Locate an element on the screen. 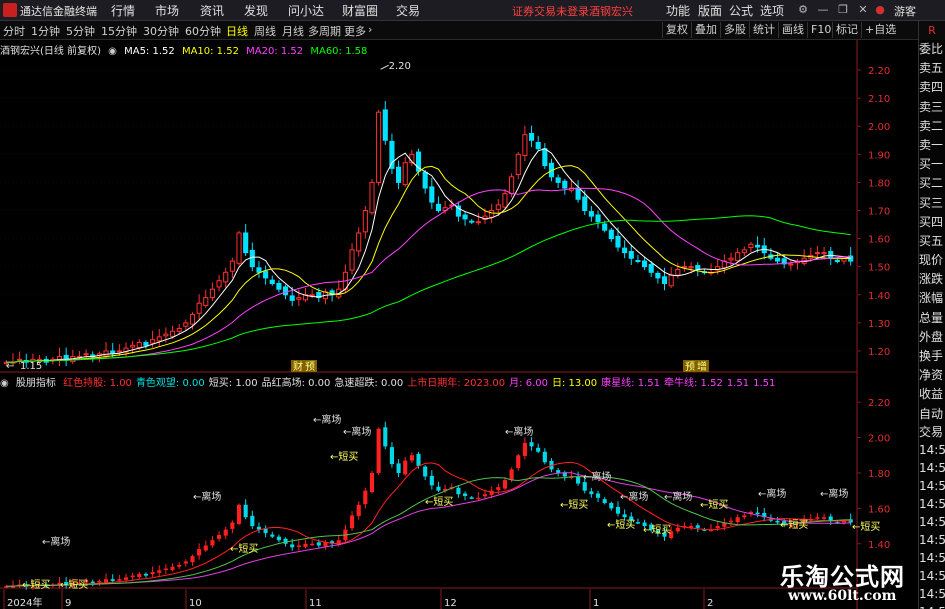 This screenshot has width=945, height=609. trade-item-2: 14:56 is located at coordinates (932, 449).